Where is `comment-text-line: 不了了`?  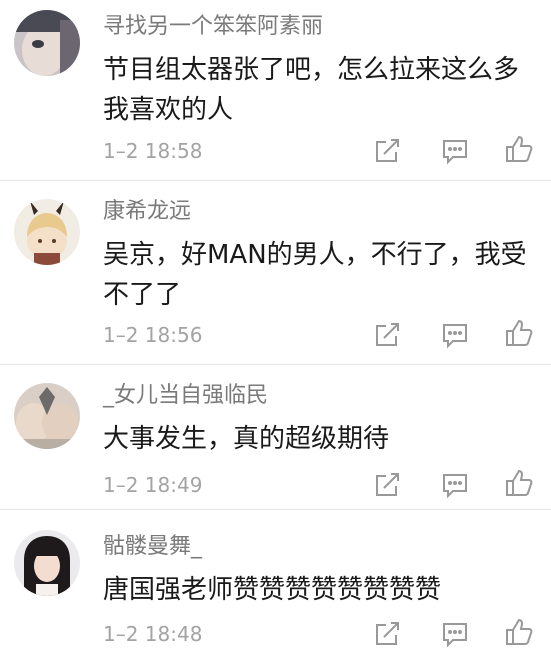
comment-text-line: 不了了 is located at coordinates (142, 295).